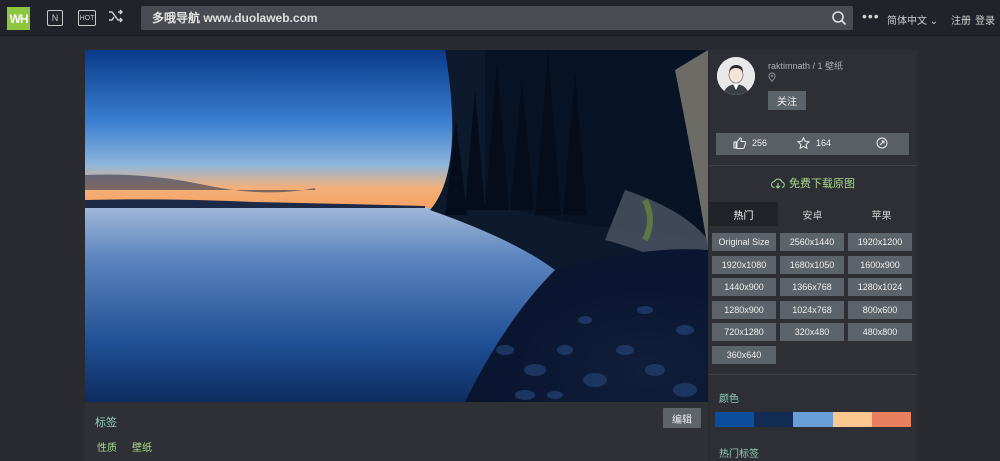 The width and height of the screenshot is (1000, 461). What do you see at coordinates (744, 287) in the screenshot?
I see `resolution-button: 1440x900` at bounding box center [744, 287].